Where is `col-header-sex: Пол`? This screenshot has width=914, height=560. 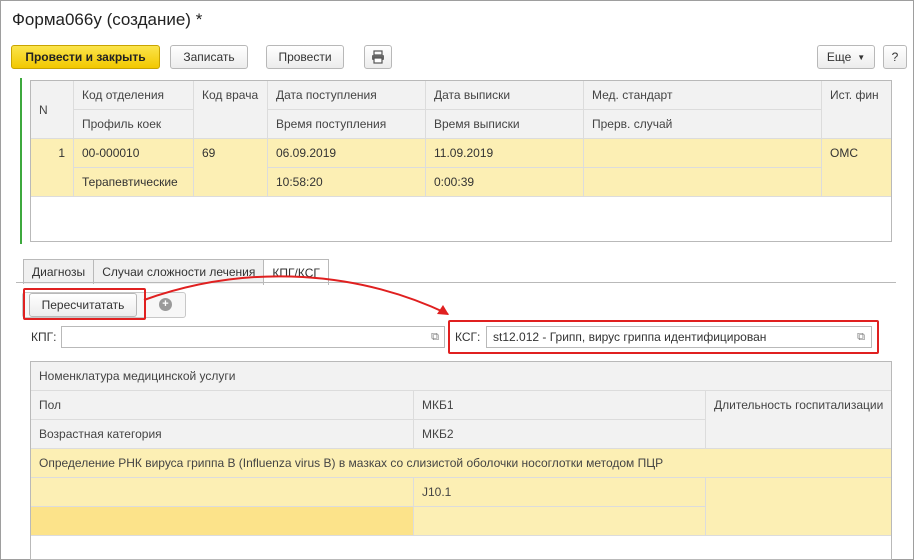
col-header-sex: Пол is located at coordinates (222, 405).